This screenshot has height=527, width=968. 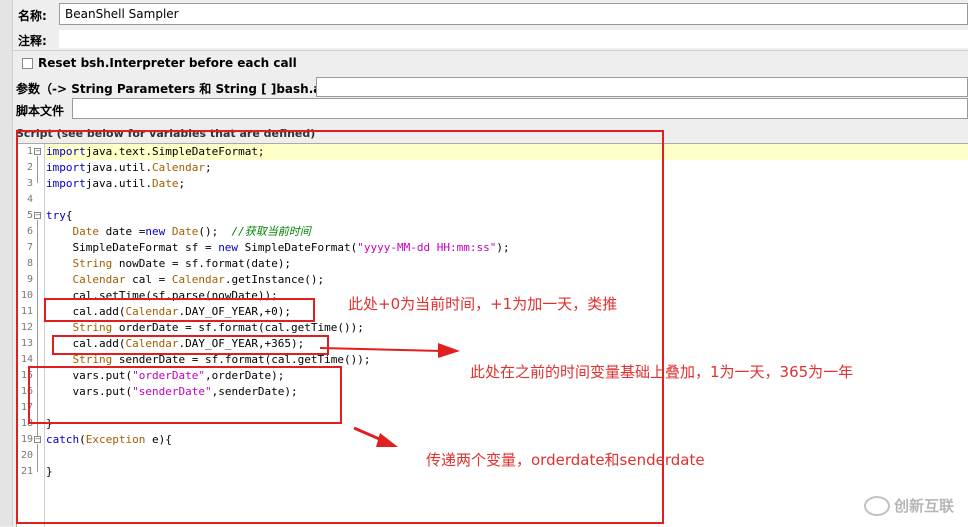 I want to click on reset-interpreter-label: Reset bsh.Interpreter before each call, so click(x=167, y=63).